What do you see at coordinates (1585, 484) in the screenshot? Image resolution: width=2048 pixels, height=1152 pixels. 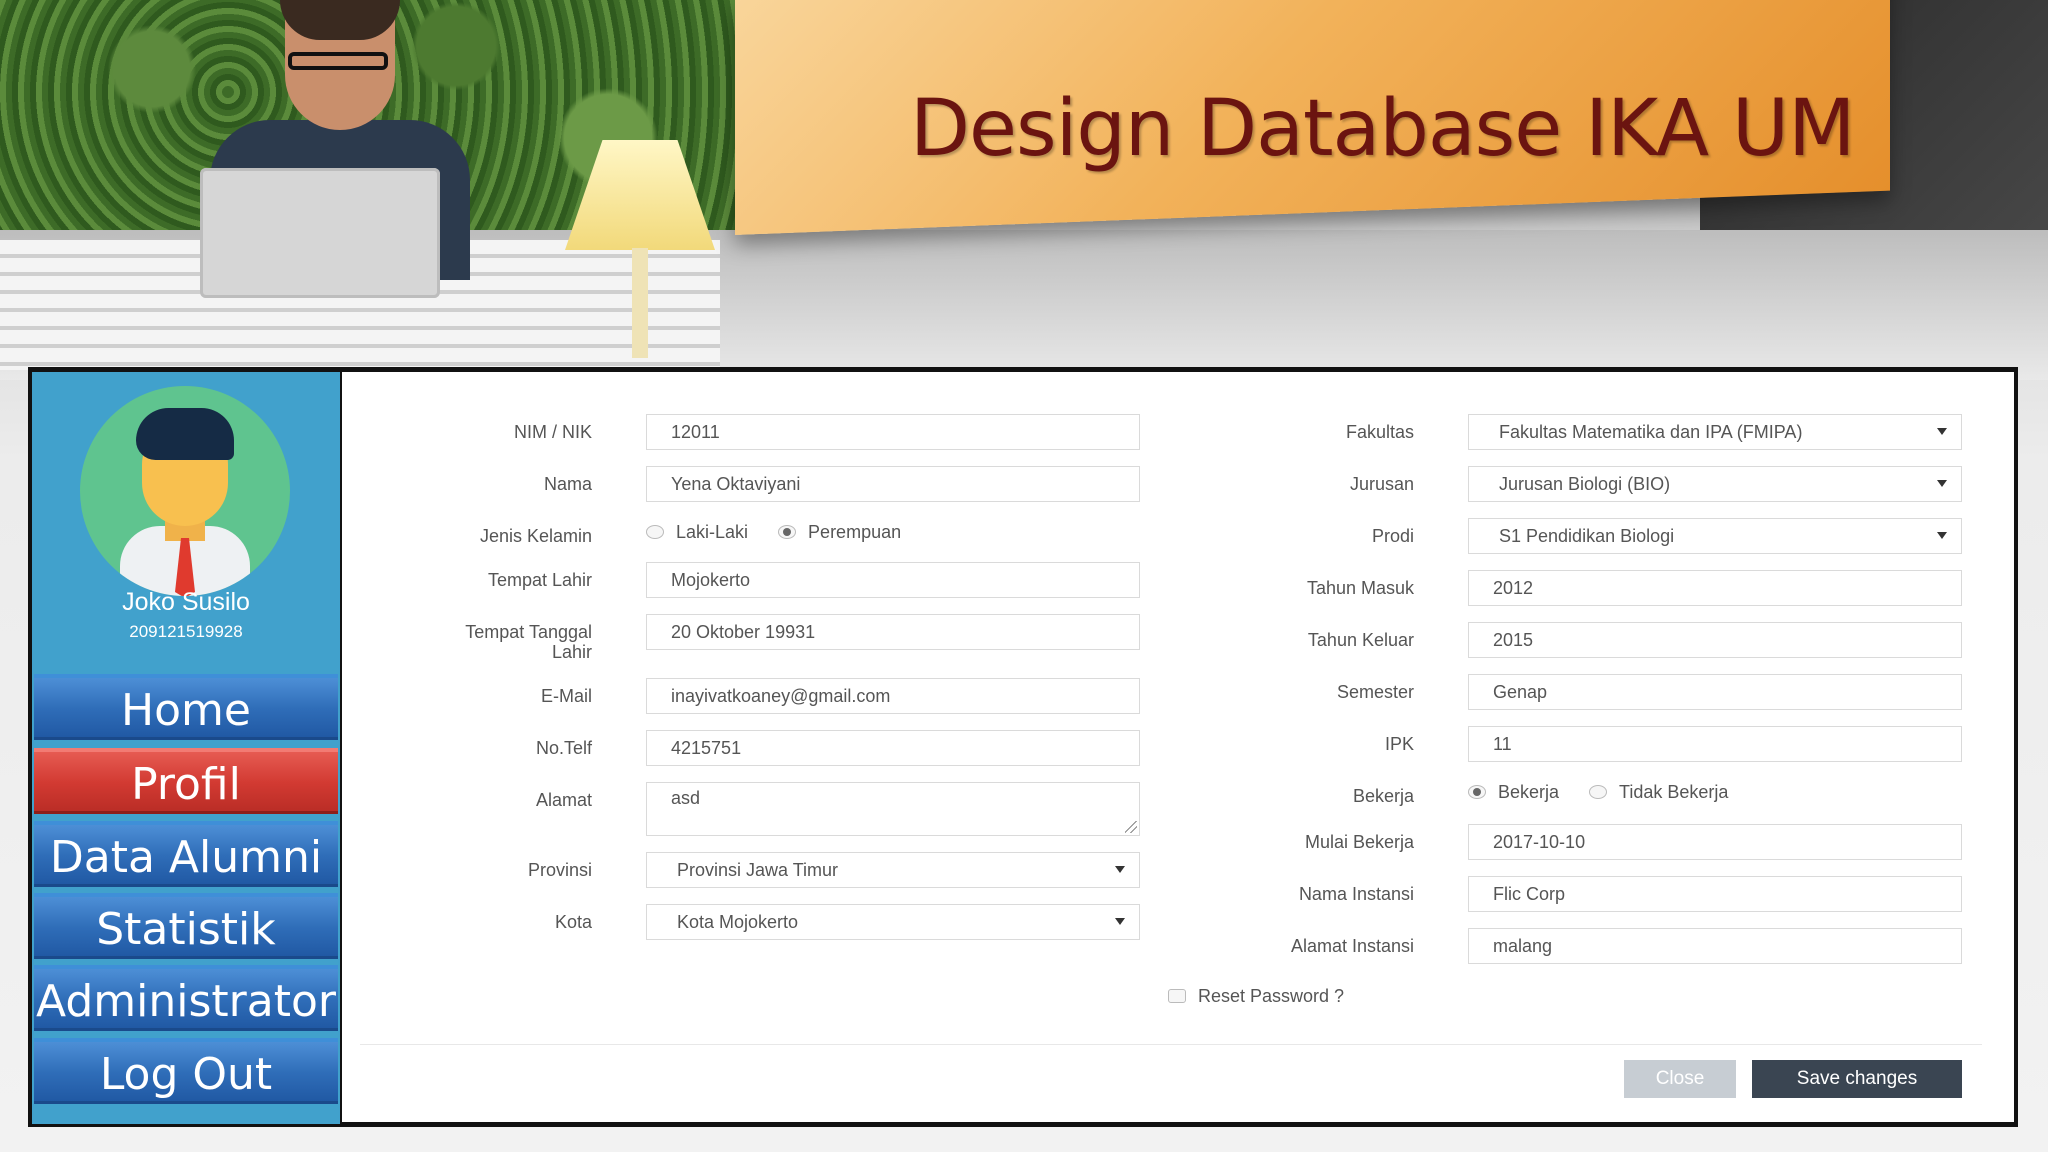 I see `jurusan-value: Jurusan Biologi (BIO)` at bounding box center [1585, 484].